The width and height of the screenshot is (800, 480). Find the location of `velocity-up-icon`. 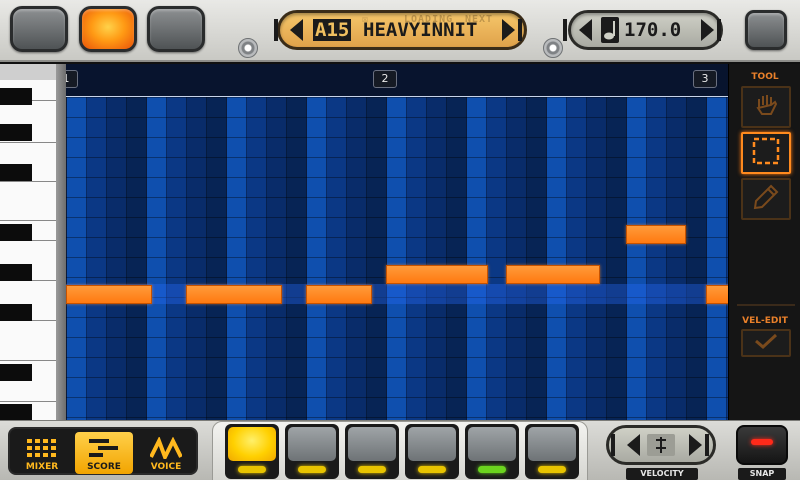

velocity-up-icon is located at coordinates (699, 445).